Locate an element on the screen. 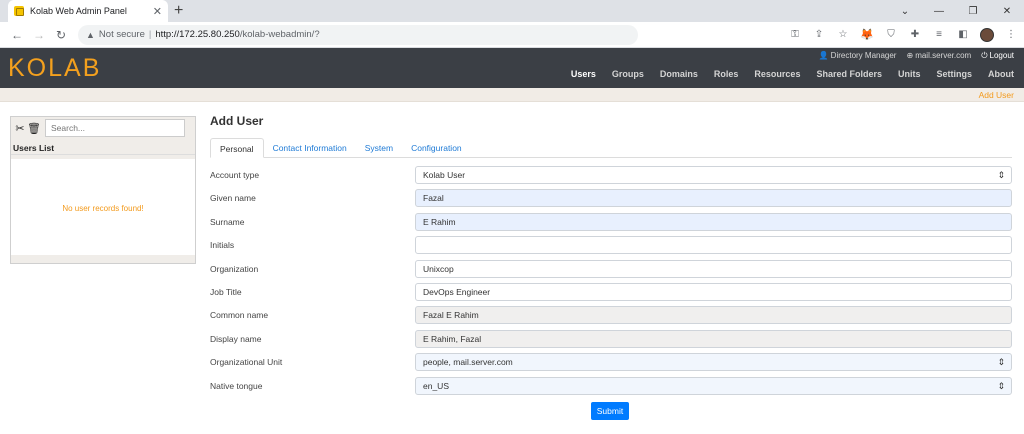 This screenshot has height=434, width=1024. tab-personal: Personal is located at coordinates (237, 148).